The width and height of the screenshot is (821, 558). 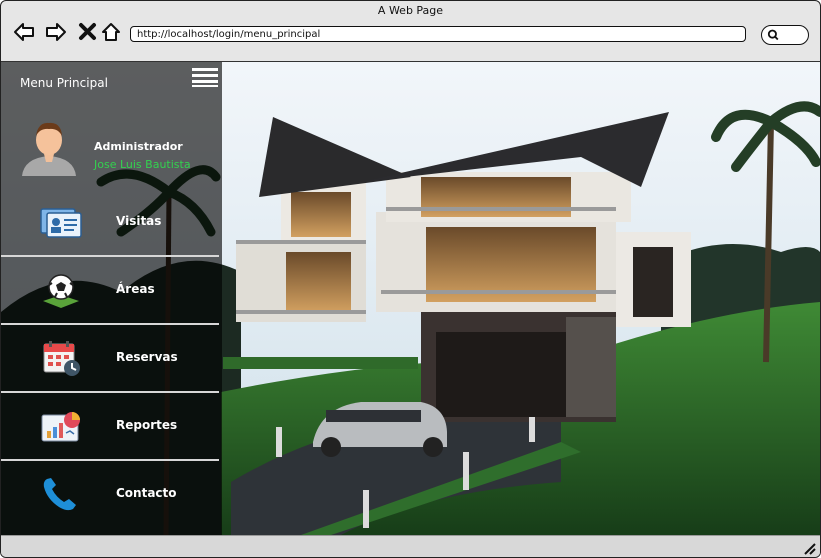 What do you see at coordinates (110, 291) in the screenshot?
I see `sidebar-item-areas: Áreas` at bounding box center [110, 291].